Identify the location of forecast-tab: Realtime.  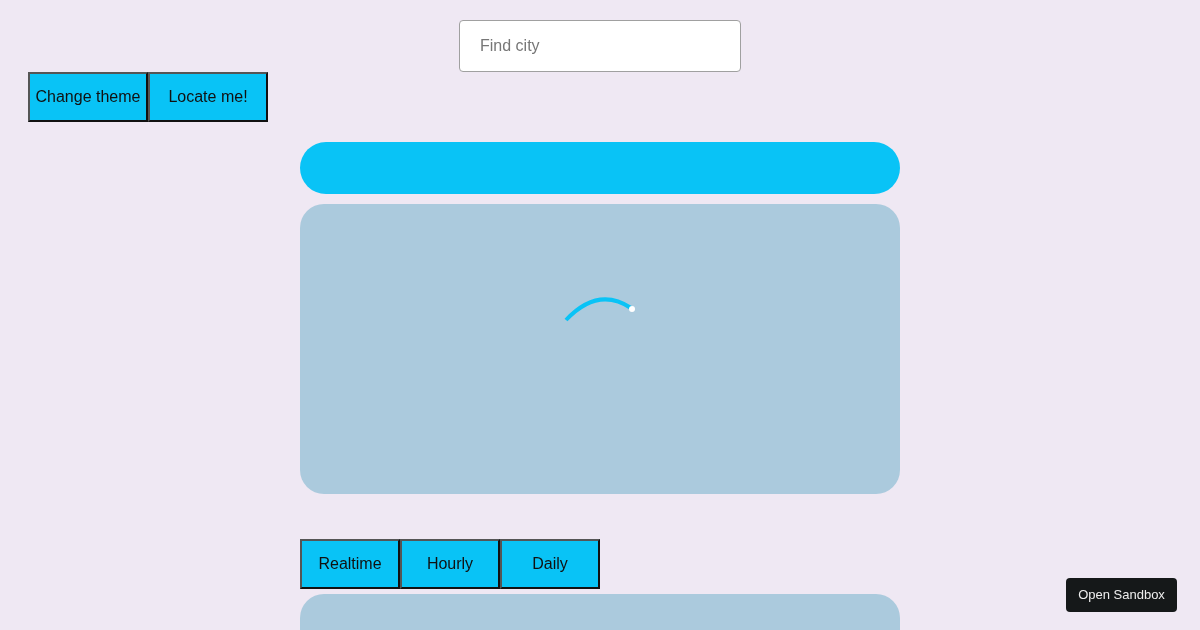
(350, 564).